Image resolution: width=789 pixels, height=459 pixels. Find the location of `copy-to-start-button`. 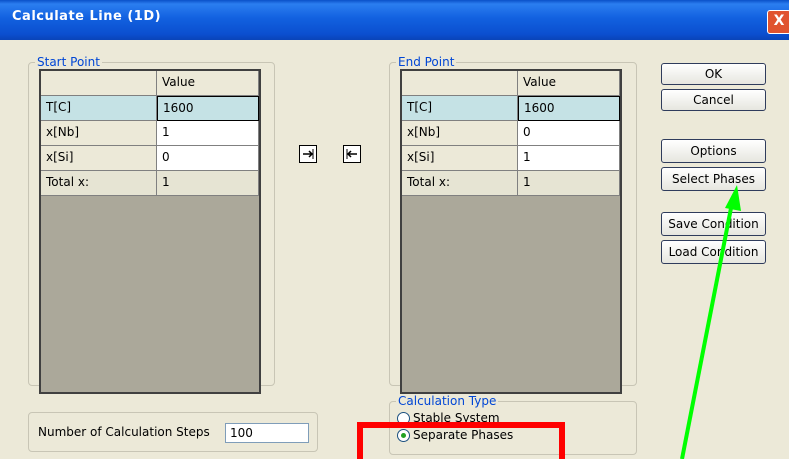

copy-to-start-button is located at coordinates (352, 154).